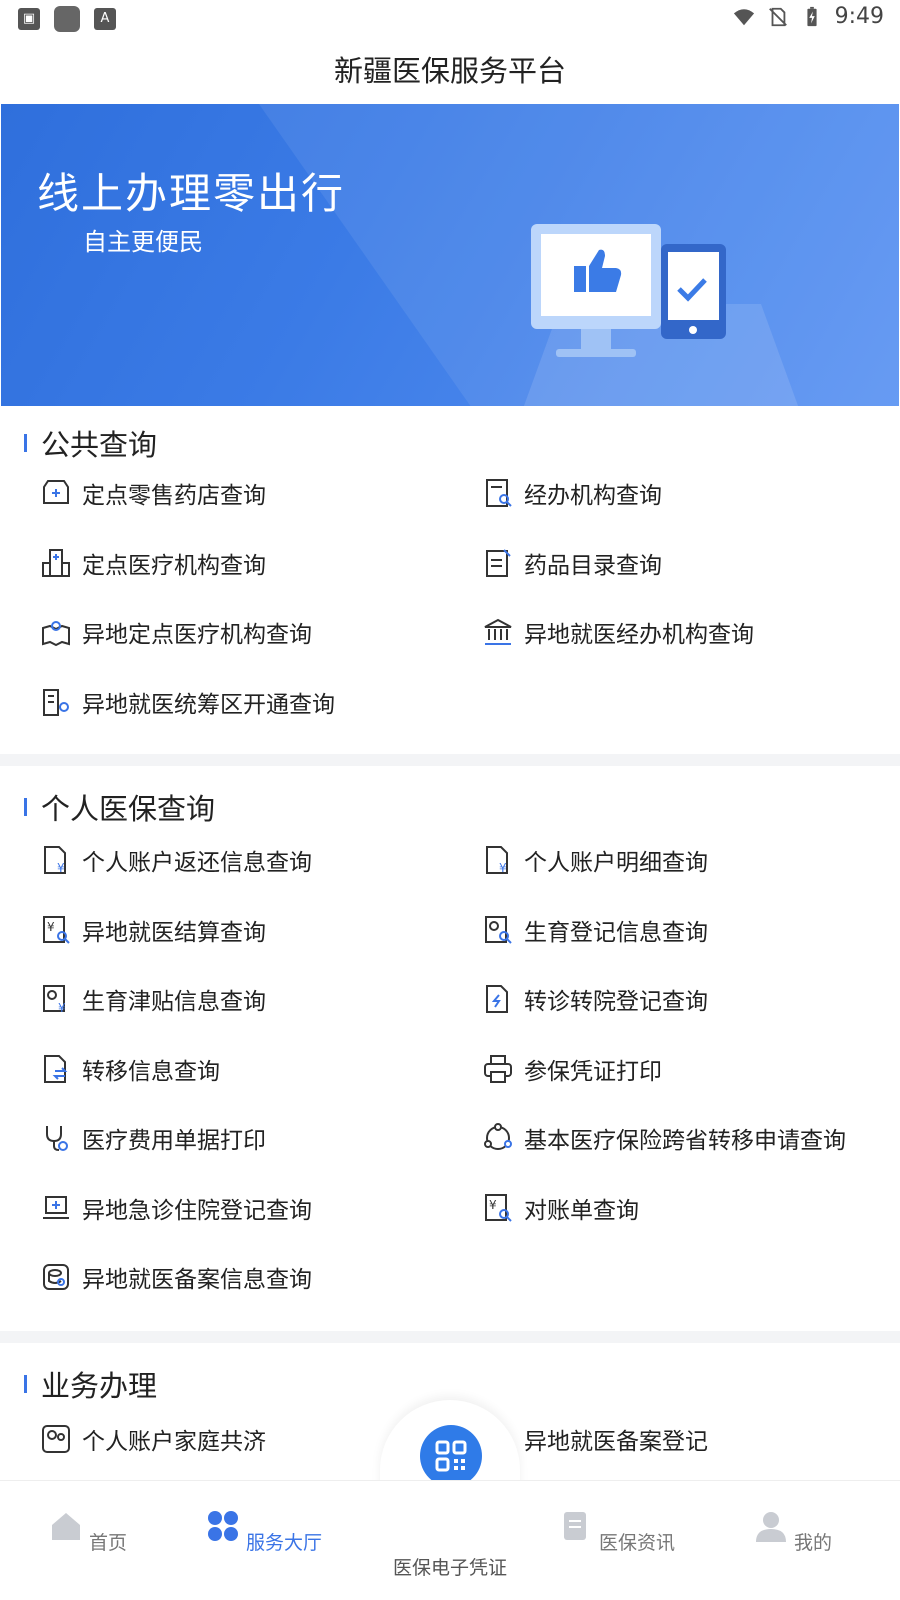  I want to click on menu-item-remote-agency: 异地就医经办机构查询, so click(618, 632).